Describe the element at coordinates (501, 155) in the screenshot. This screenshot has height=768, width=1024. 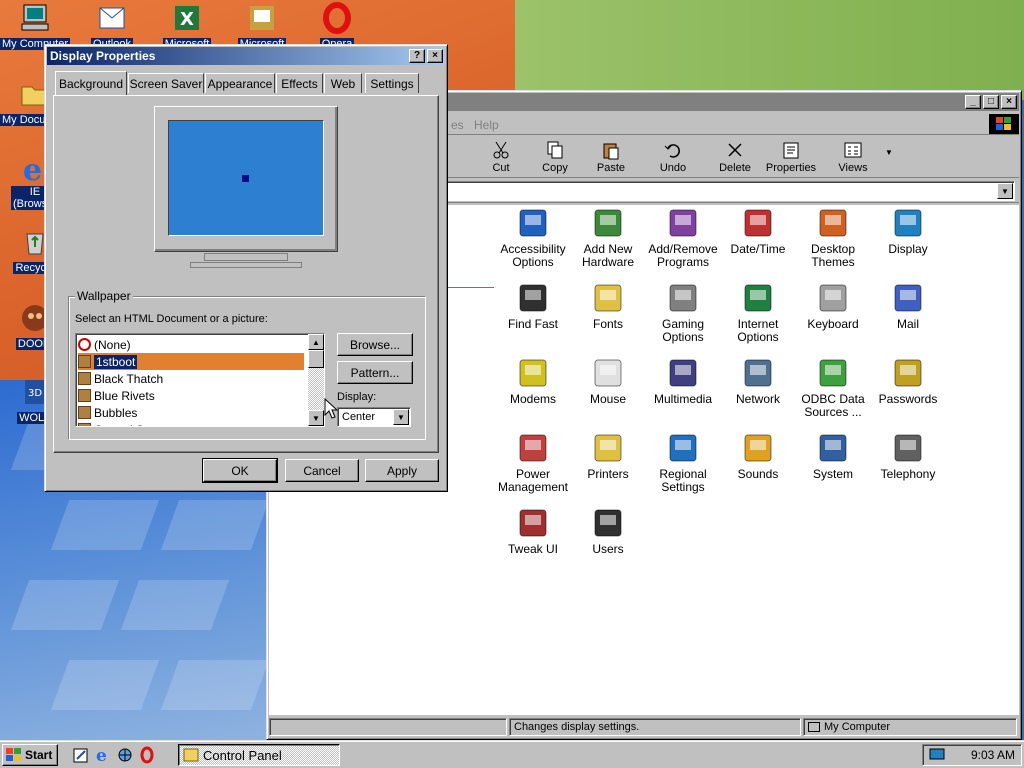
I see `cut-button: Cut` at that location.